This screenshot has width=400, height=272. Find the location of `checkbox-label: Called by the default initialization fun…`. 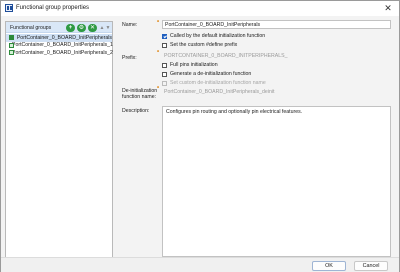

checkbox-label: Called by the default initialization fun… is located at coordinates (218, 36).